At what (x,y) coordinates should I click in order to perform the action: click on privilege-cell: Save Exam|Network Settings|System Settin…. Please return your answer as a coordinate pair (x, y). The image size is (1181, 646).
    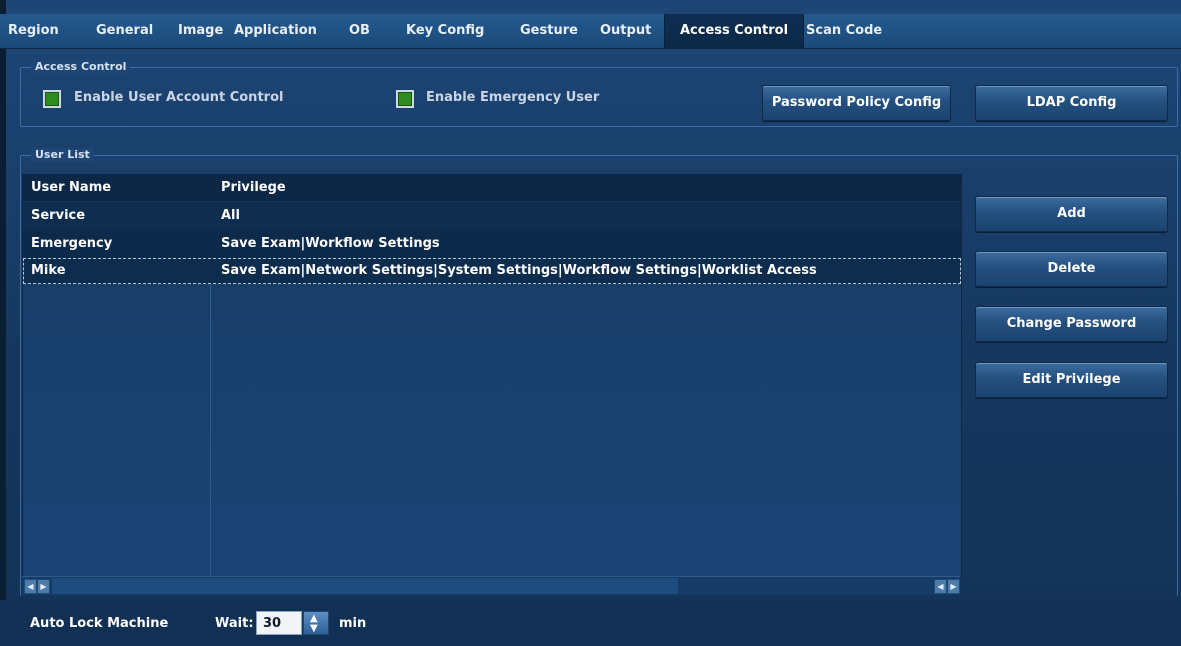
    Looking at the image, I should click on (519, 270).